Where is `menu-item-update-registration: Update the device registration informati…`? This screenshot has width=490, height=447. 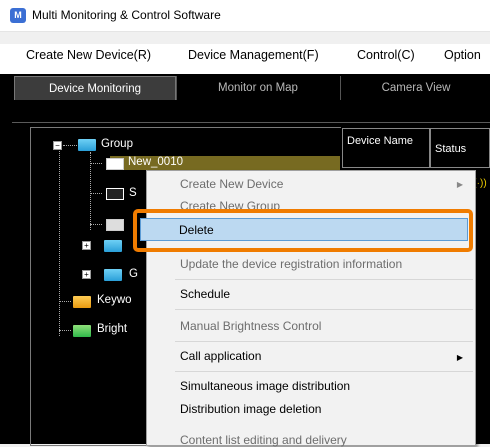 menu-item-update-registration: Update the device registration informati… is located at coordinates (291, 264).